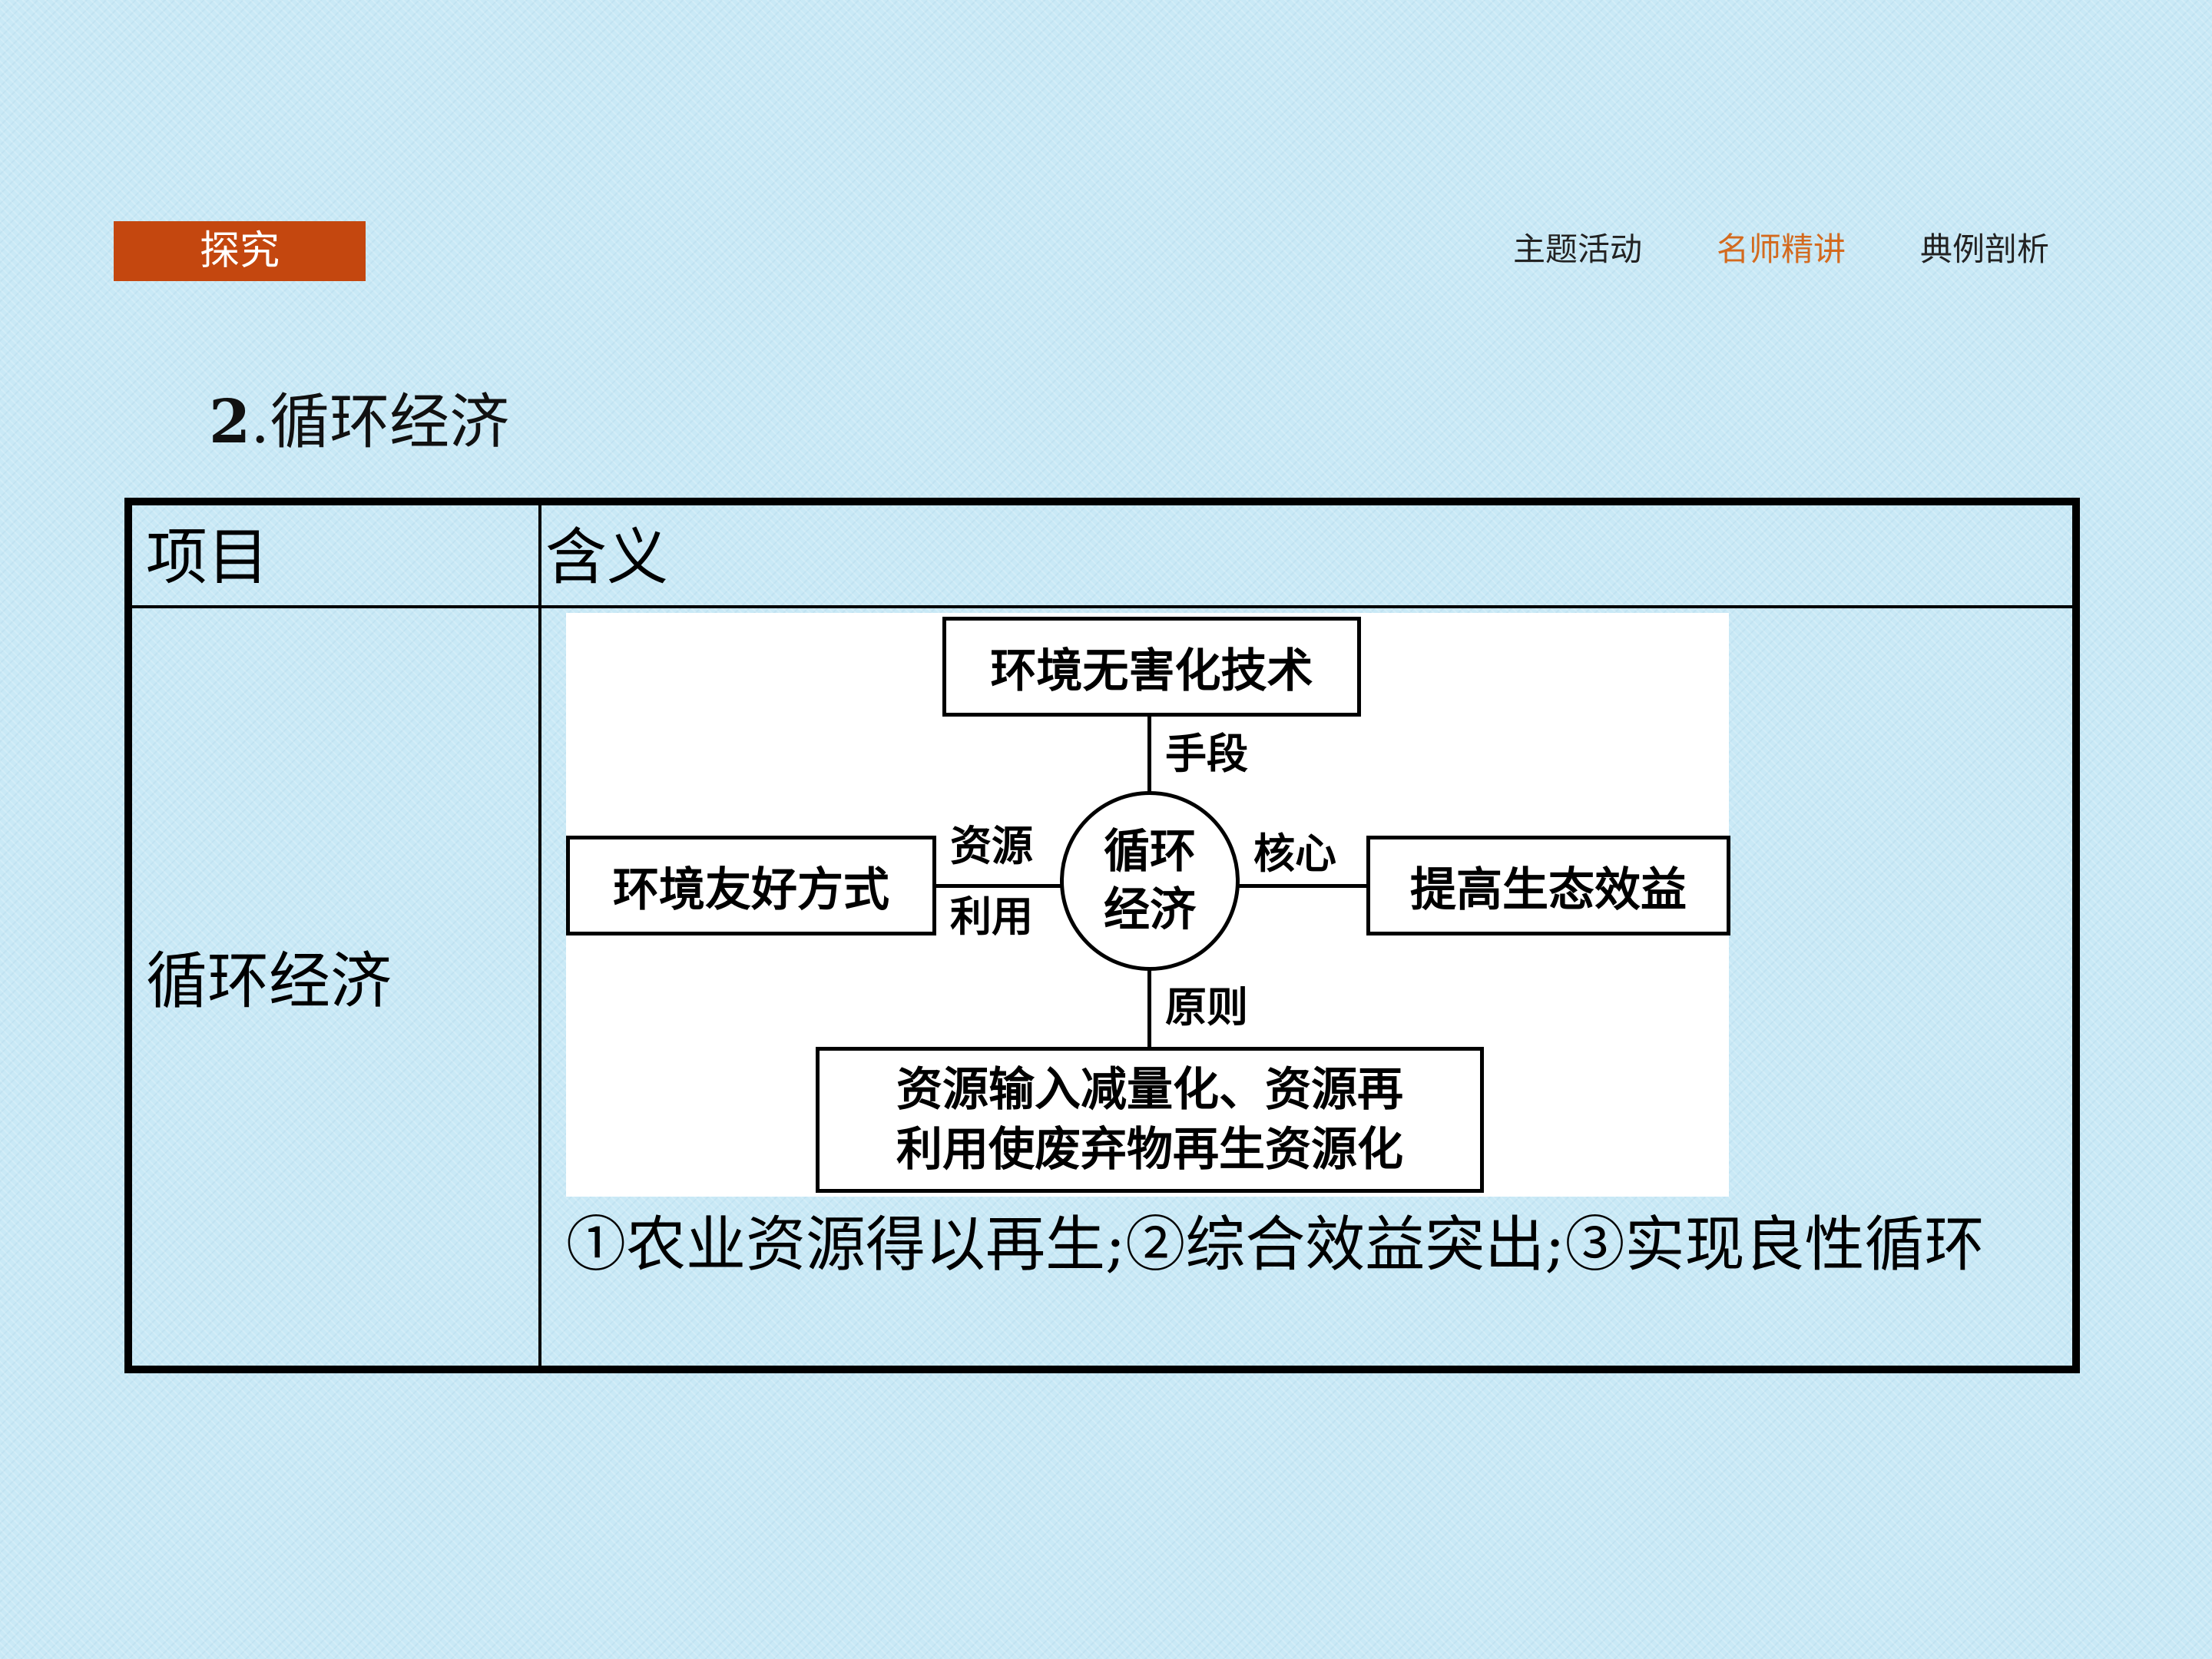 This screenshot has height=1659, width=2212. I want to click on connector-top, so click(1149, 755).